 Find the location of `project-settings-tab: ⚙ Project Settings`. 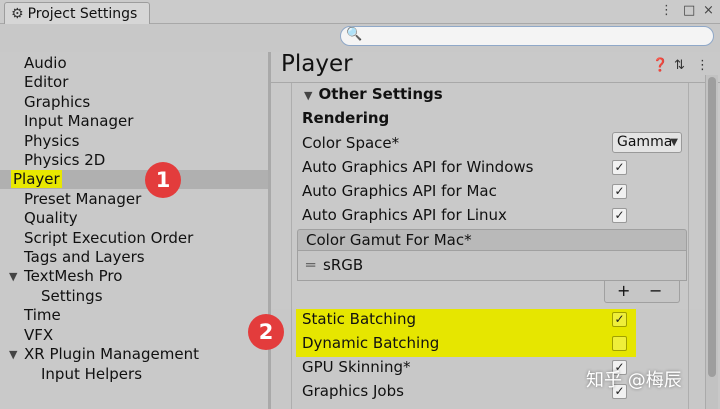

project-settings-tab: ⚙ Project Settings is located at coordinates (77, 13).